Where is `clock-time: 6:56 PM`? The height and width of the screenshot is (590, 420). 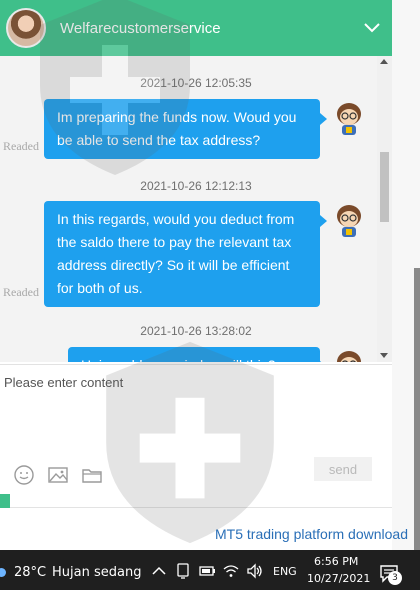
clock-time: 6:56 PM is located at coordinates (336, 561).